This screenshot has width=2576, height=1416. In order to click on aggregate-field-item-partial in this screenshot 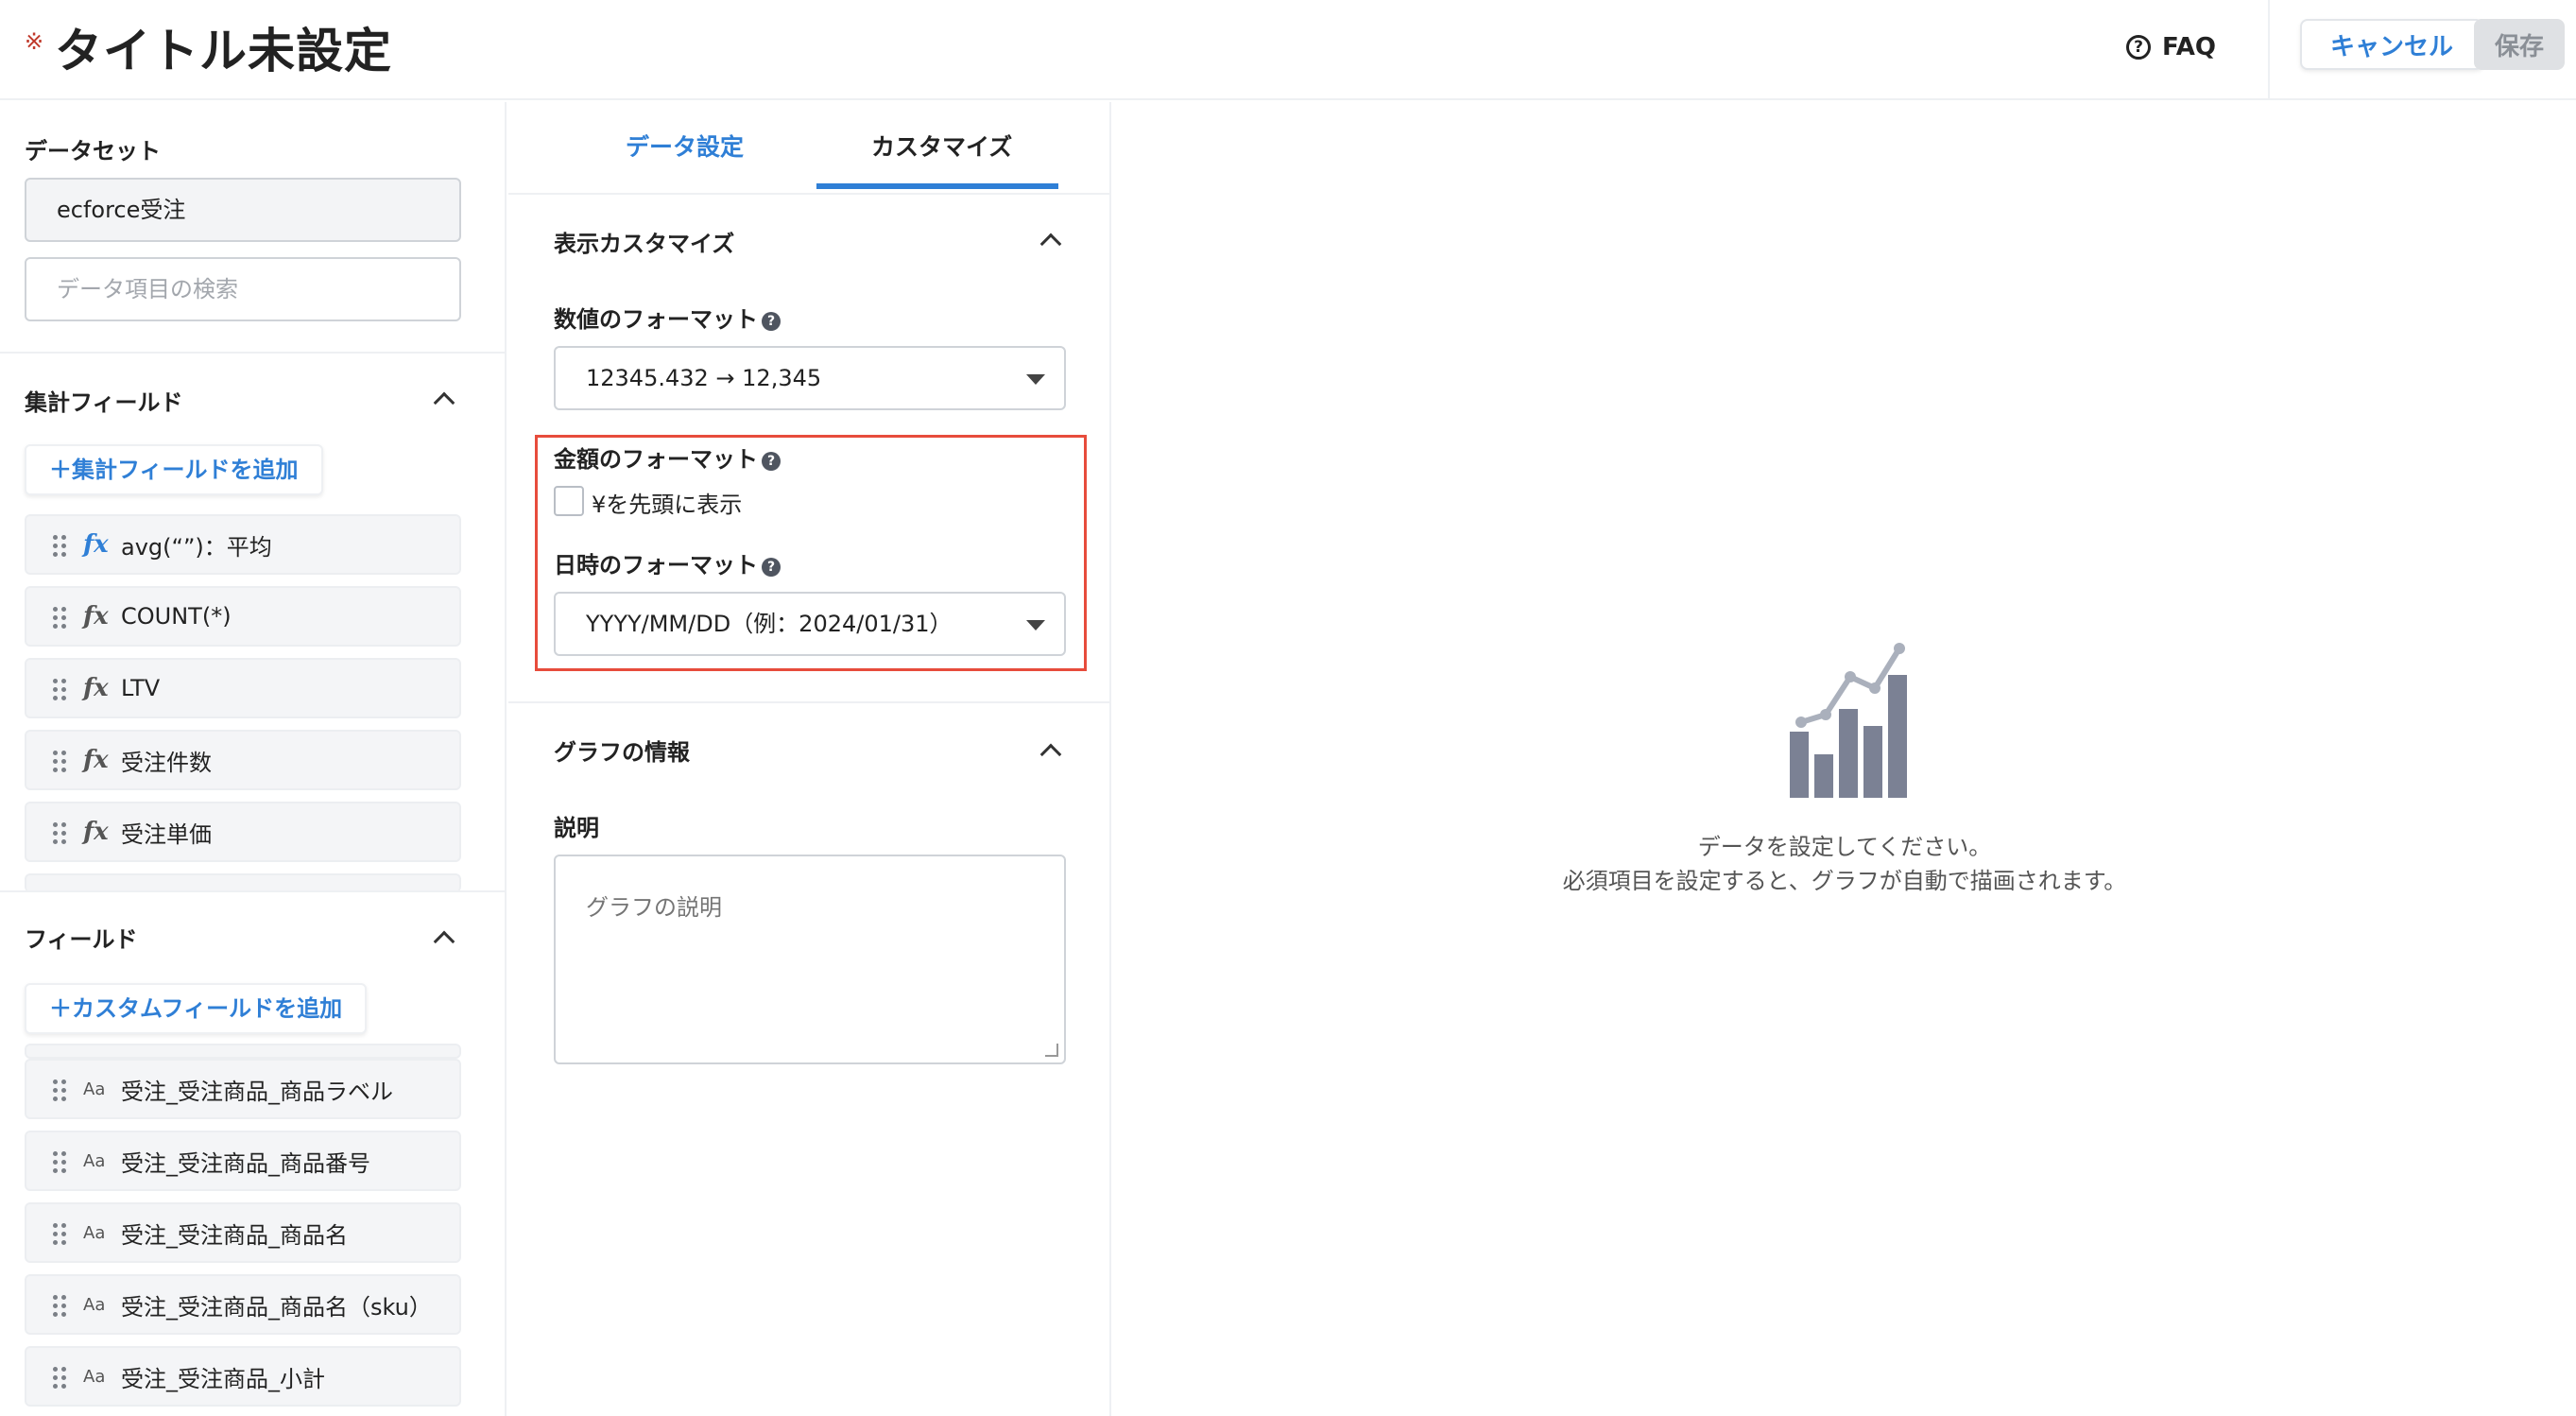, I will do `click(243, 882)`.